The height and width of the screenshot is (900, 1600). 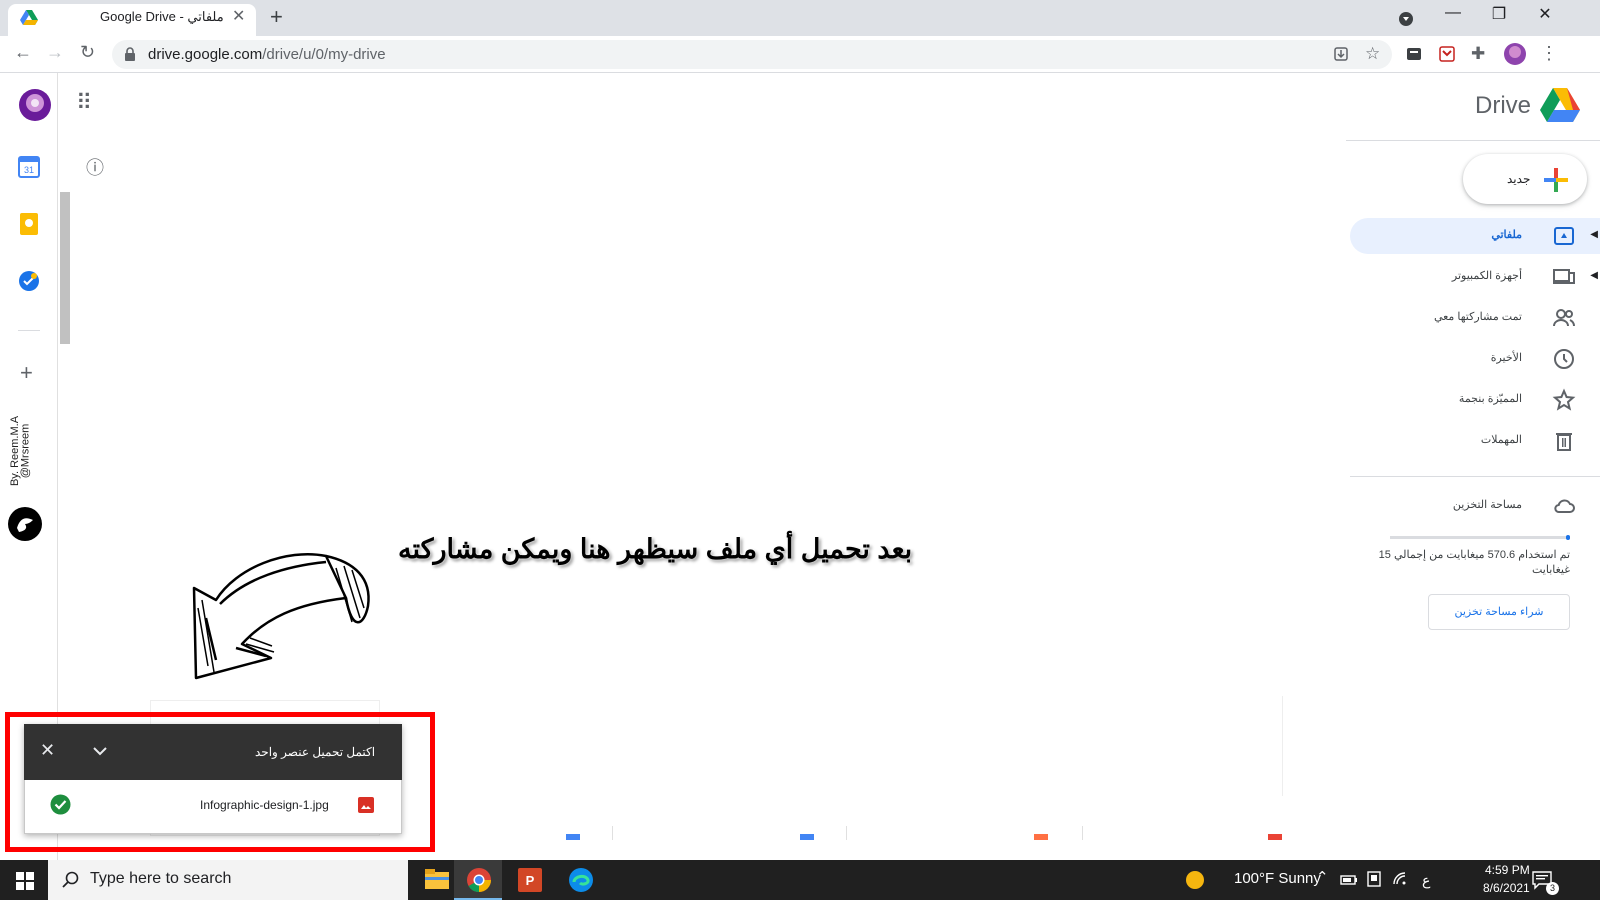 What do you see at coordinates (1501, 440) in the screenshot?
I see `nav-label: المهملات` at bounding box center [1501, 440].